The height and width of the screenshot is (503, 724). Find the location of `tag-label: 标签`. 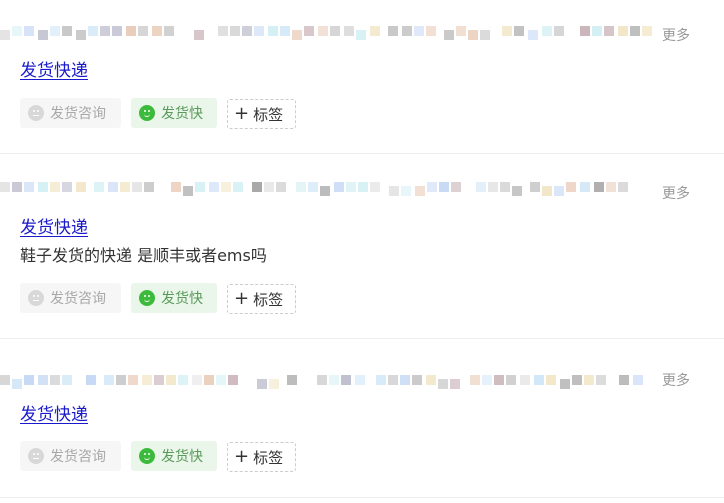

tag-label: 标签 is located at coordinates (268, 114).